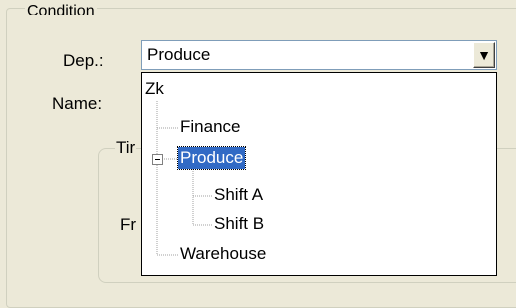 This screenshot has height=308, width=516. What do you see at coordinates (128, 224) in the screenshot?
I see `from-label: Fr` at bounding box center [128, 224].